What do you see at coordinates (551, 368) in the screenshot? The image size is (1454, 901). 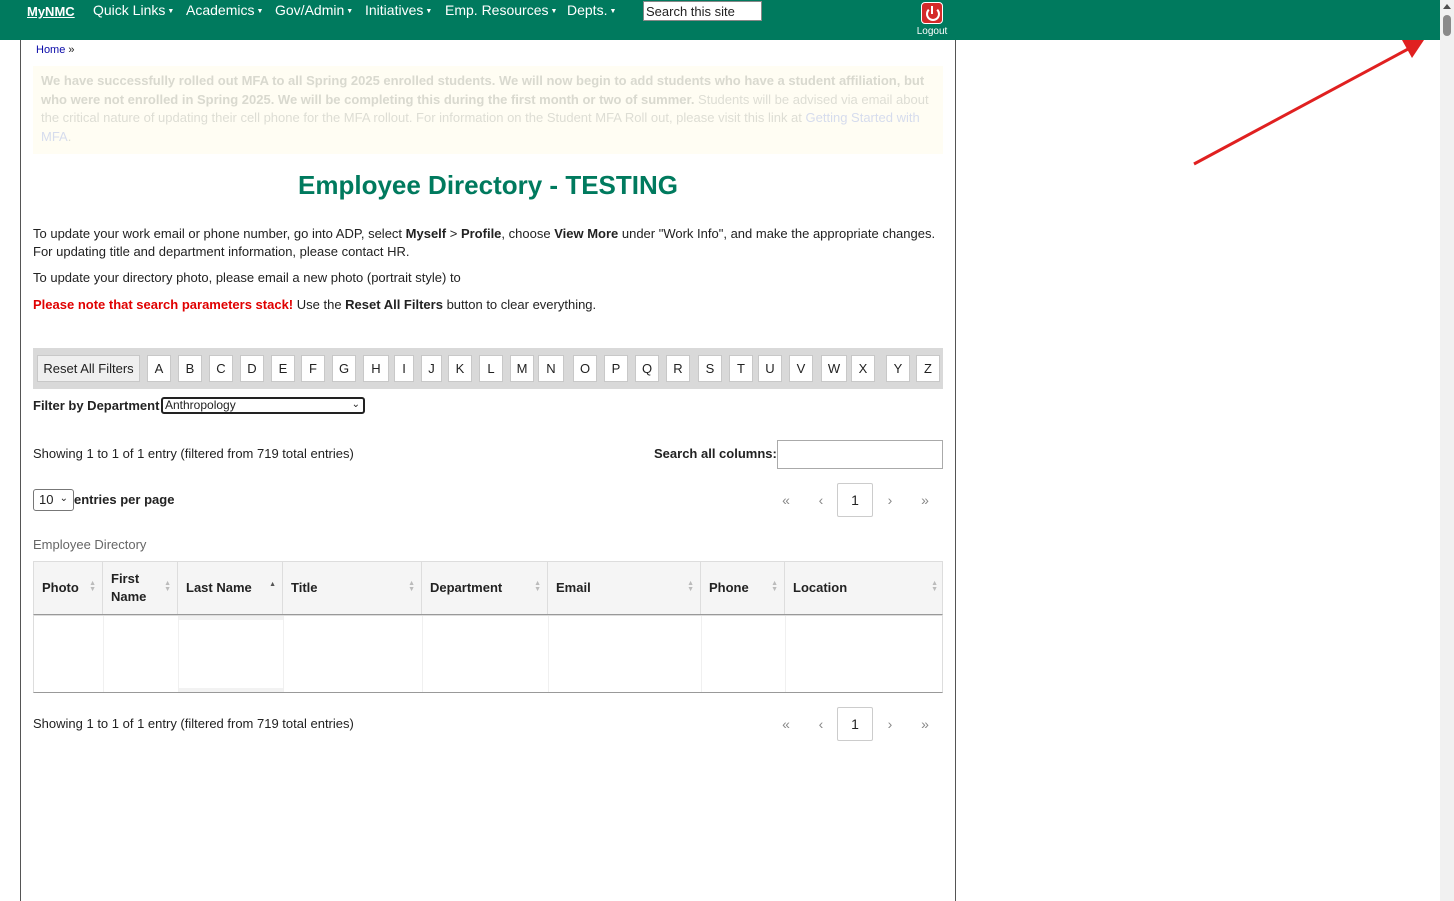 I see `letter-filter-n: N` at bounding box center [551, 368].